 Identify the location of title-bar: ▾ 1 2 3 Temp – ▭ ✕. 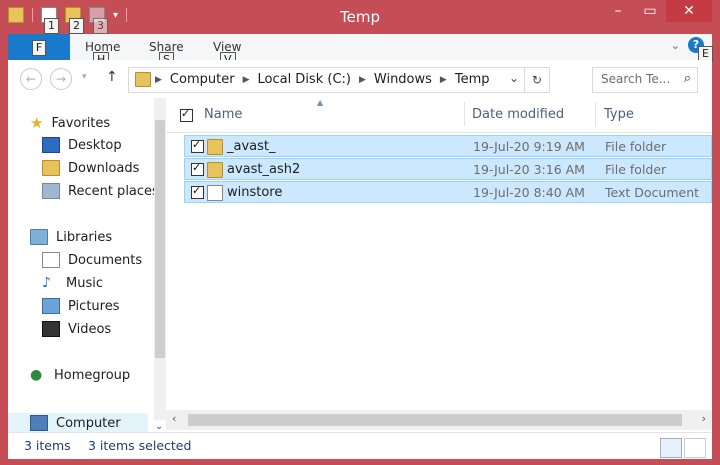
(360, 17).